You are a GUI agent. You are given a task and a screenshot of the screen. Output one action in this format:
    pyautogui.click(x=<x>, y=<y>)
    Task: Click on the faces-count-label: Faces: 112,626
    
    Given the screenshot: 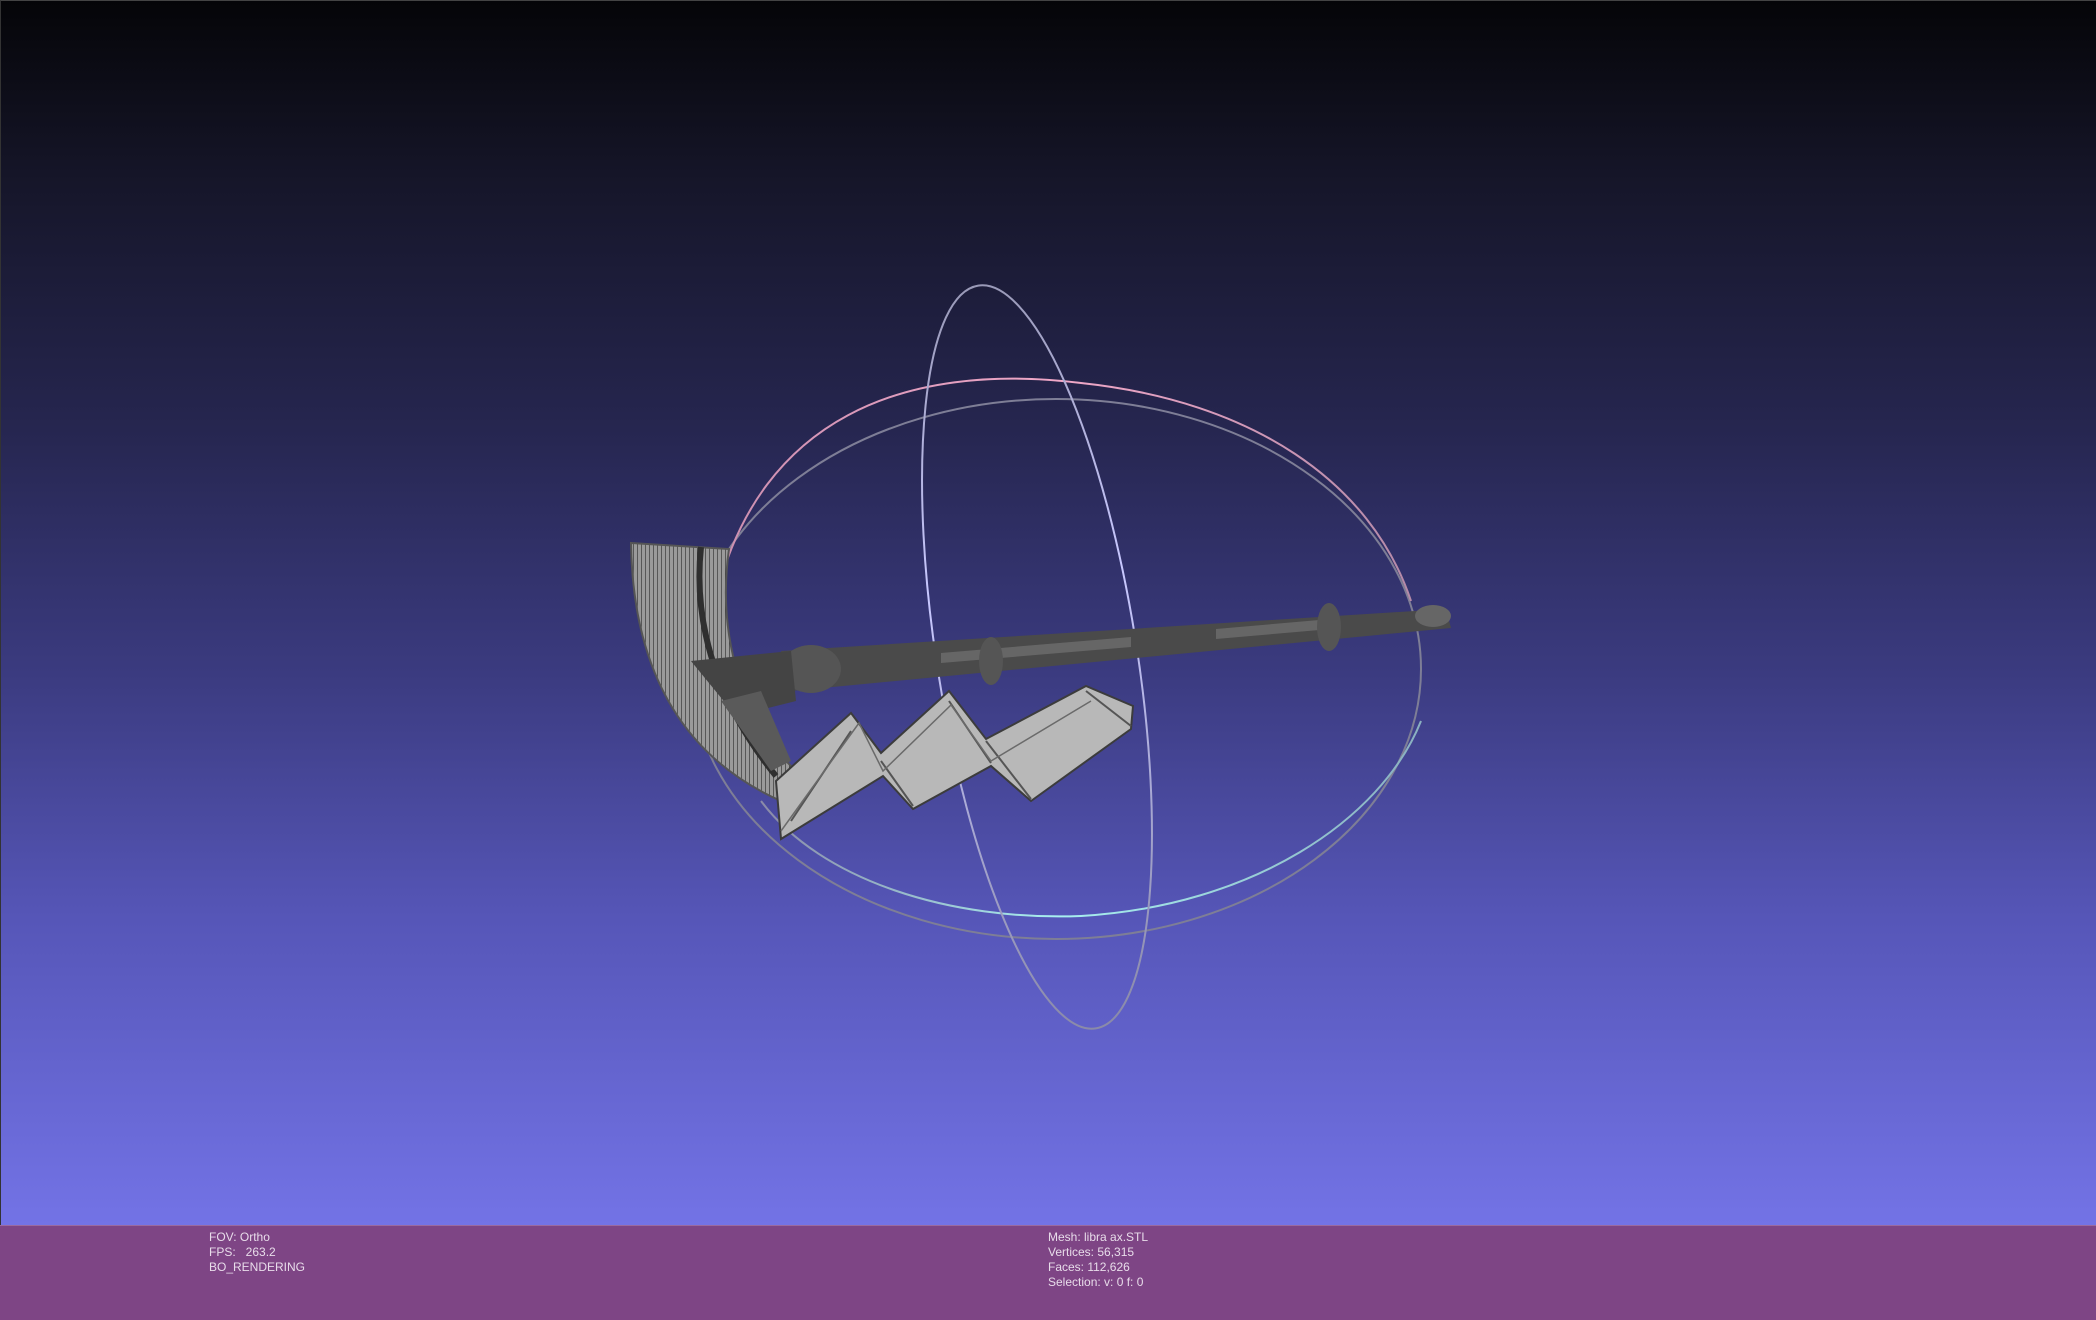 What is the action you would take?
    pyautogui.click(x=1089, y=1267)
    